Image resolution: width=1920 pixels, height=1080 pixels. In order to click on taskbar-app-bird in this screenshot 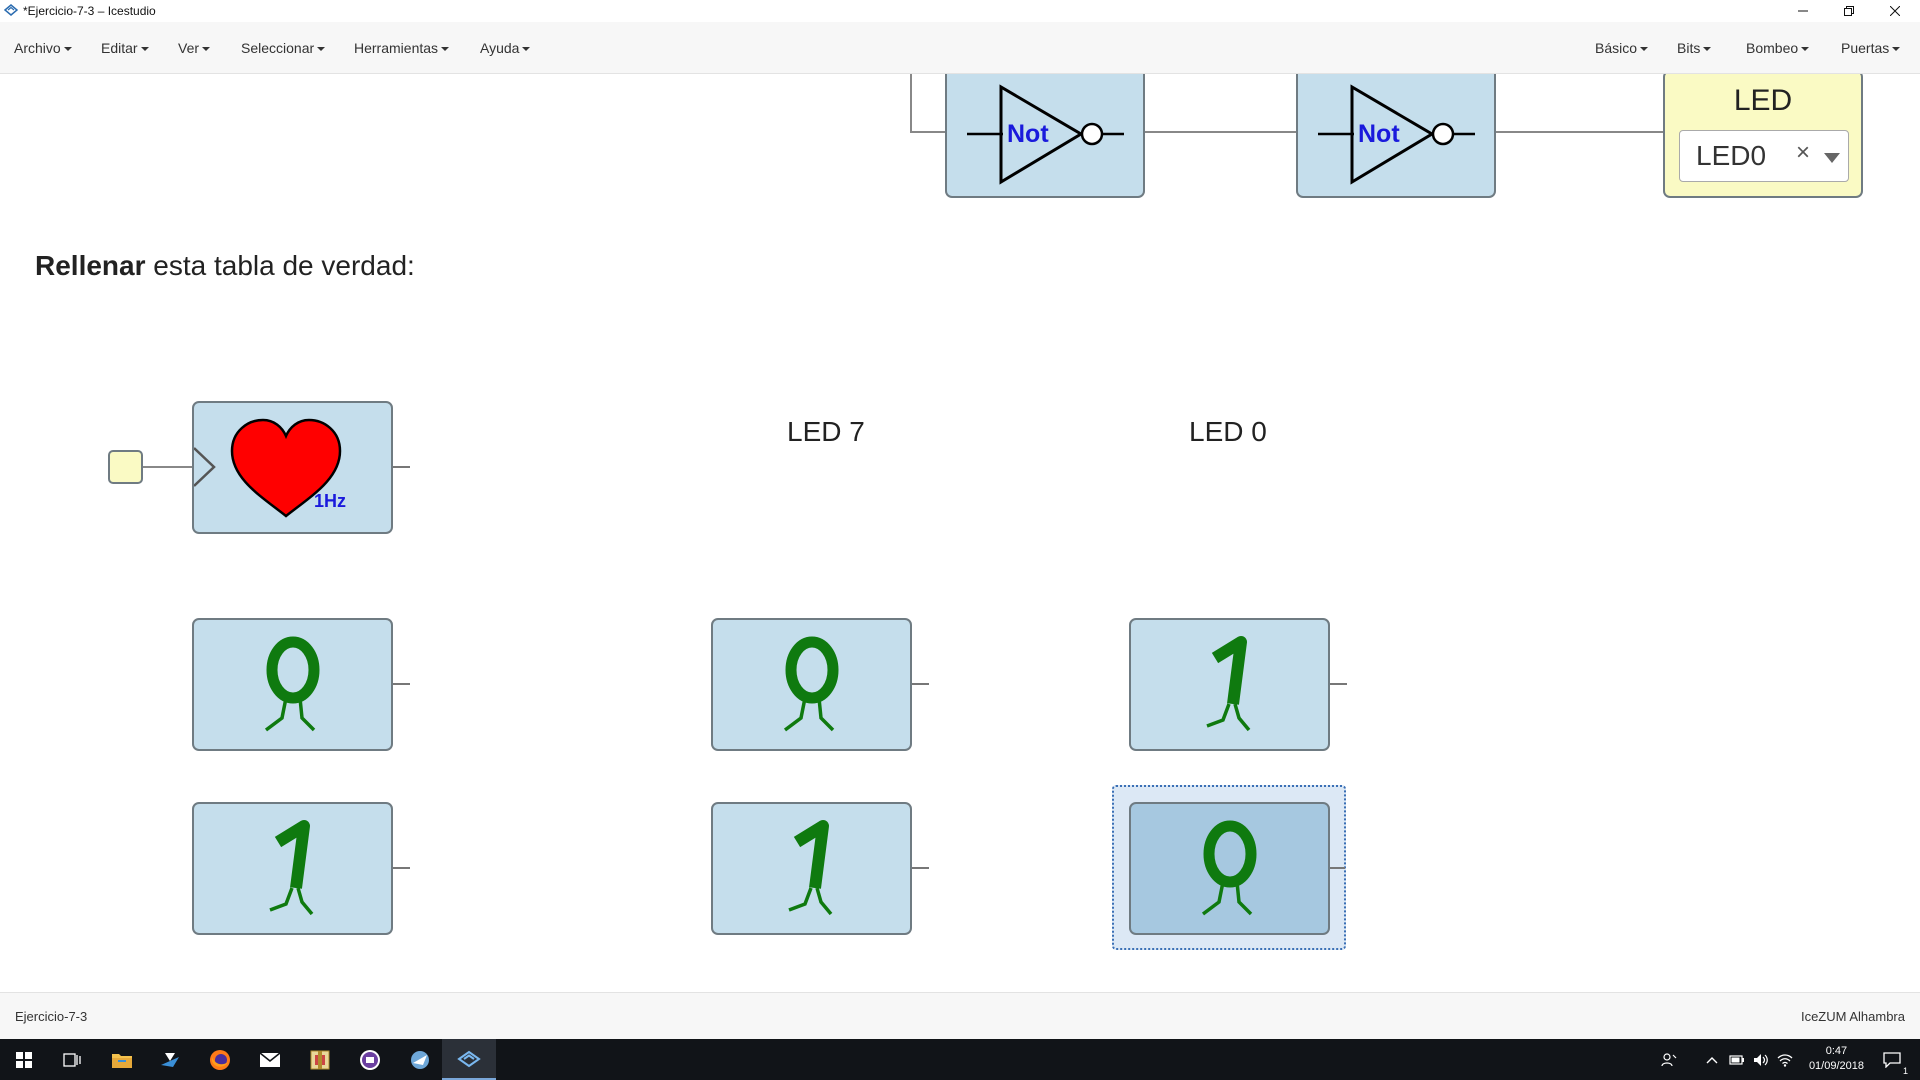, I will do `click(420, 1059)`.